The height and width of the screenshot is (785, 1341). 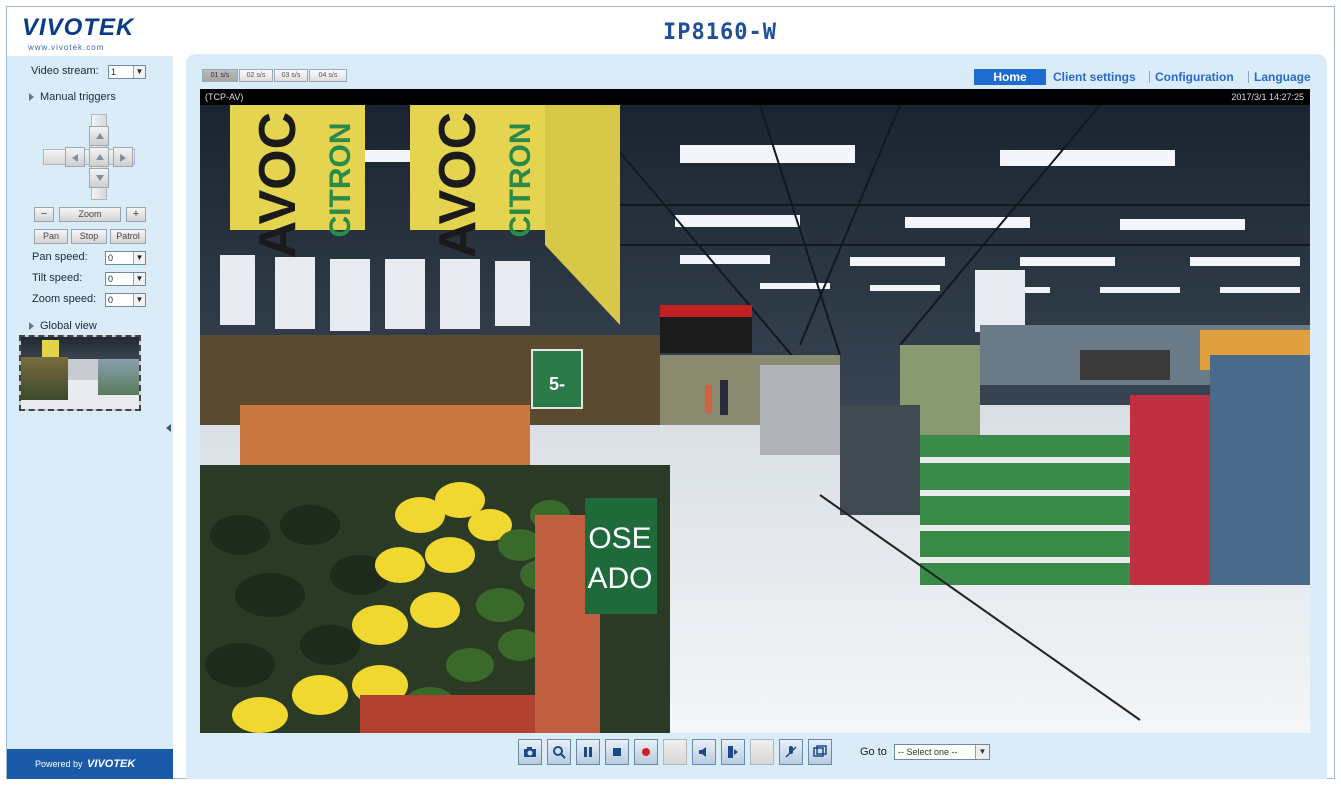 I want to click on nav-configuration: Configuration, so click(x=1194, y=77).